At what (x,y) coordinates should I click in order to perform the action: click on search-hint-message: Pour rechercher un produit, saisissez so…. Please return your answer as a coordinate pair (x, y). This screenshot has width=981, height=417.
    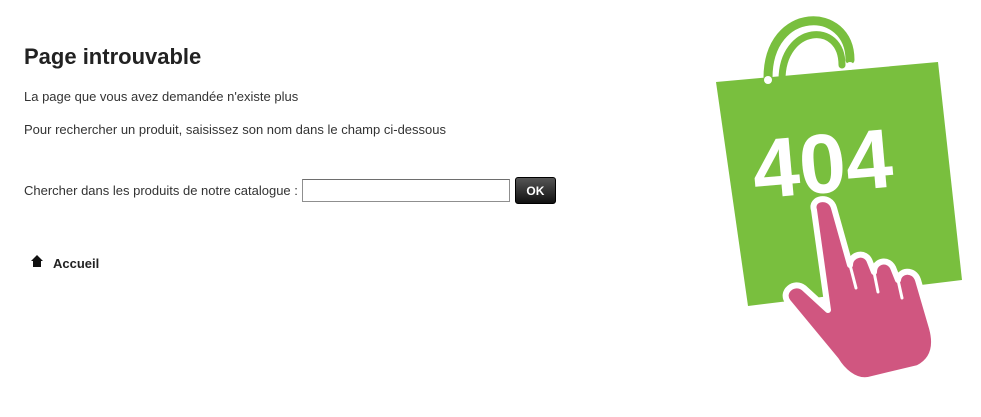
    Looking at the image, I should click on (235, 129).